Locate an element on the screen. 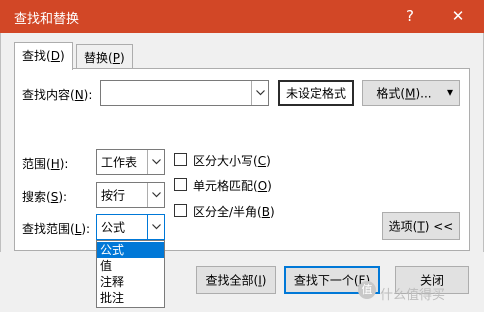 The width and height of the screenshot is (484, 312). format-button: 格式(M)... ▾ is located at coordinates (411, 93).